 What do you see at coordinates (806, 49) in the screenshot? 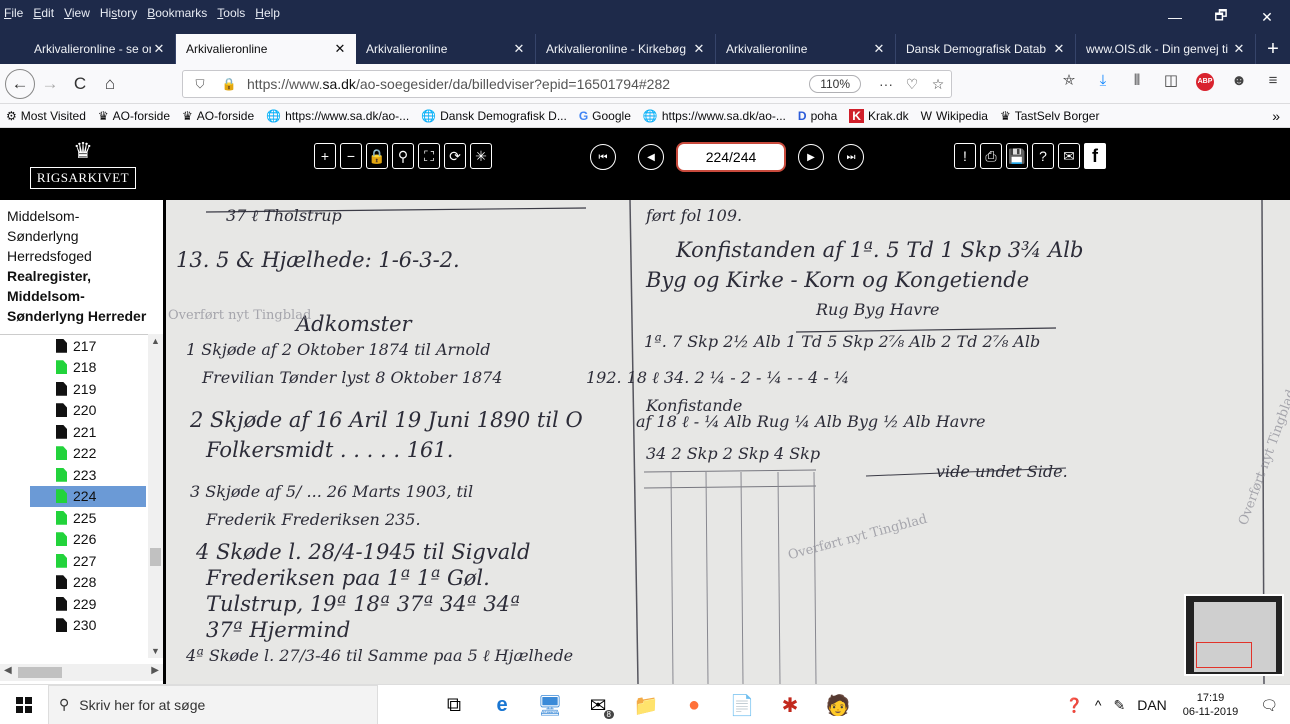
I see `tab-4: Arkivalieronline ✕` at bounding box center [806, 49].